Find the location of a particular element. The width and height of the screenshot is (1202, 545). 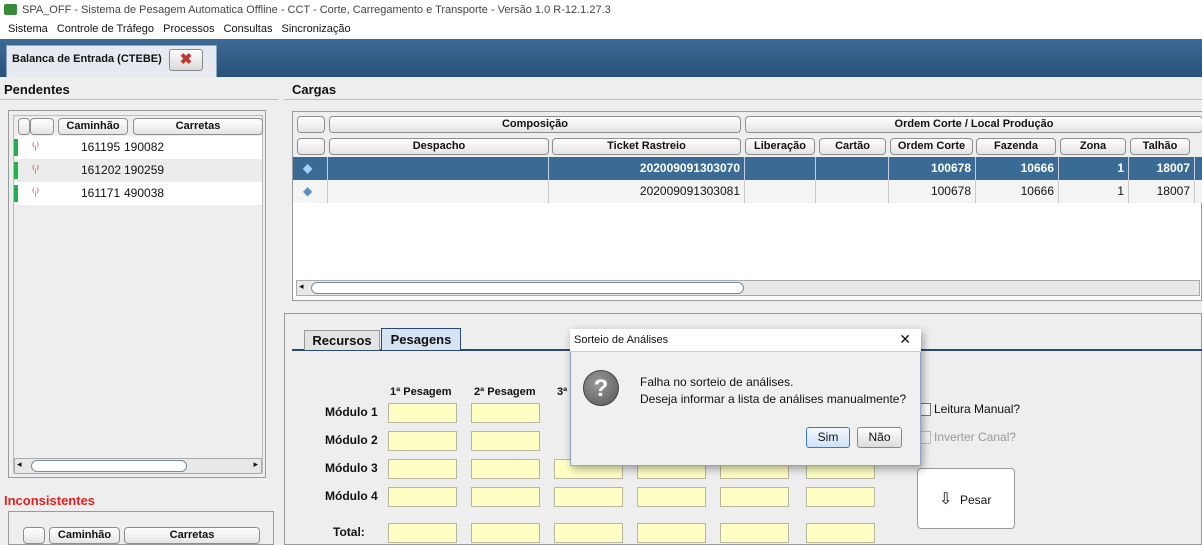

col-header-ordem-corte: Ordem Corte is located at coordinates (931, 146).